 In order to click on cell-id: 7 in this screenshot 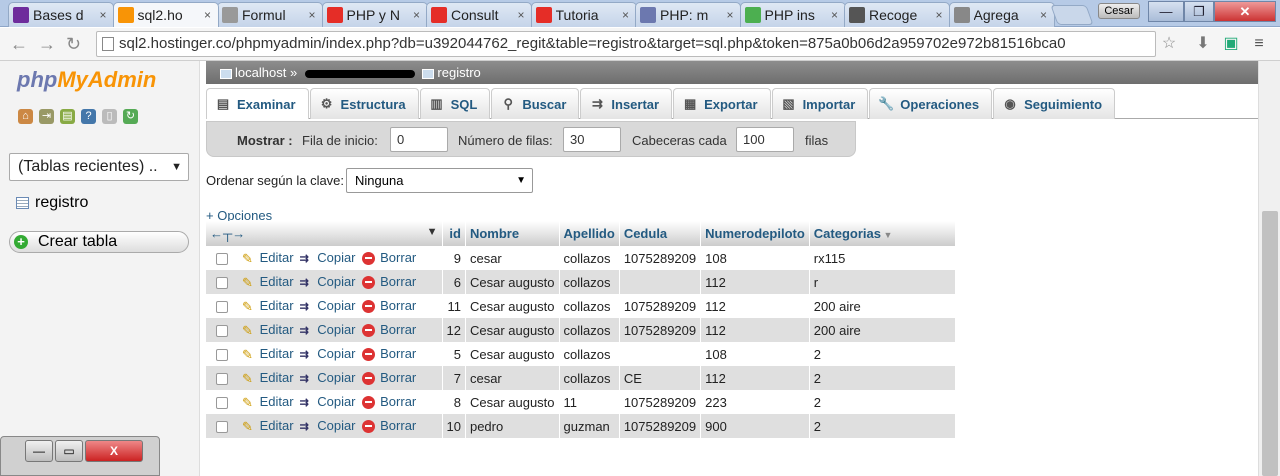, I will do `click(454, 378)`.